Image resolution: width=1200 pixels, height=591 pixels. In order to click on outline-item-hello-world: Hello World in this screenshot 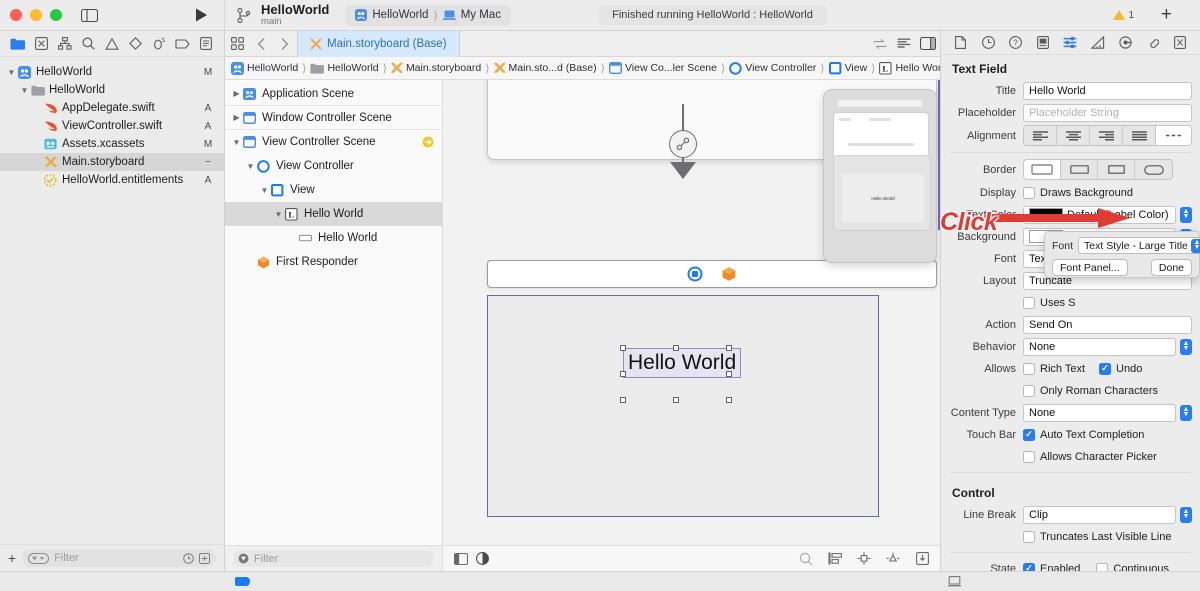, I will do `click(333, 238)`.